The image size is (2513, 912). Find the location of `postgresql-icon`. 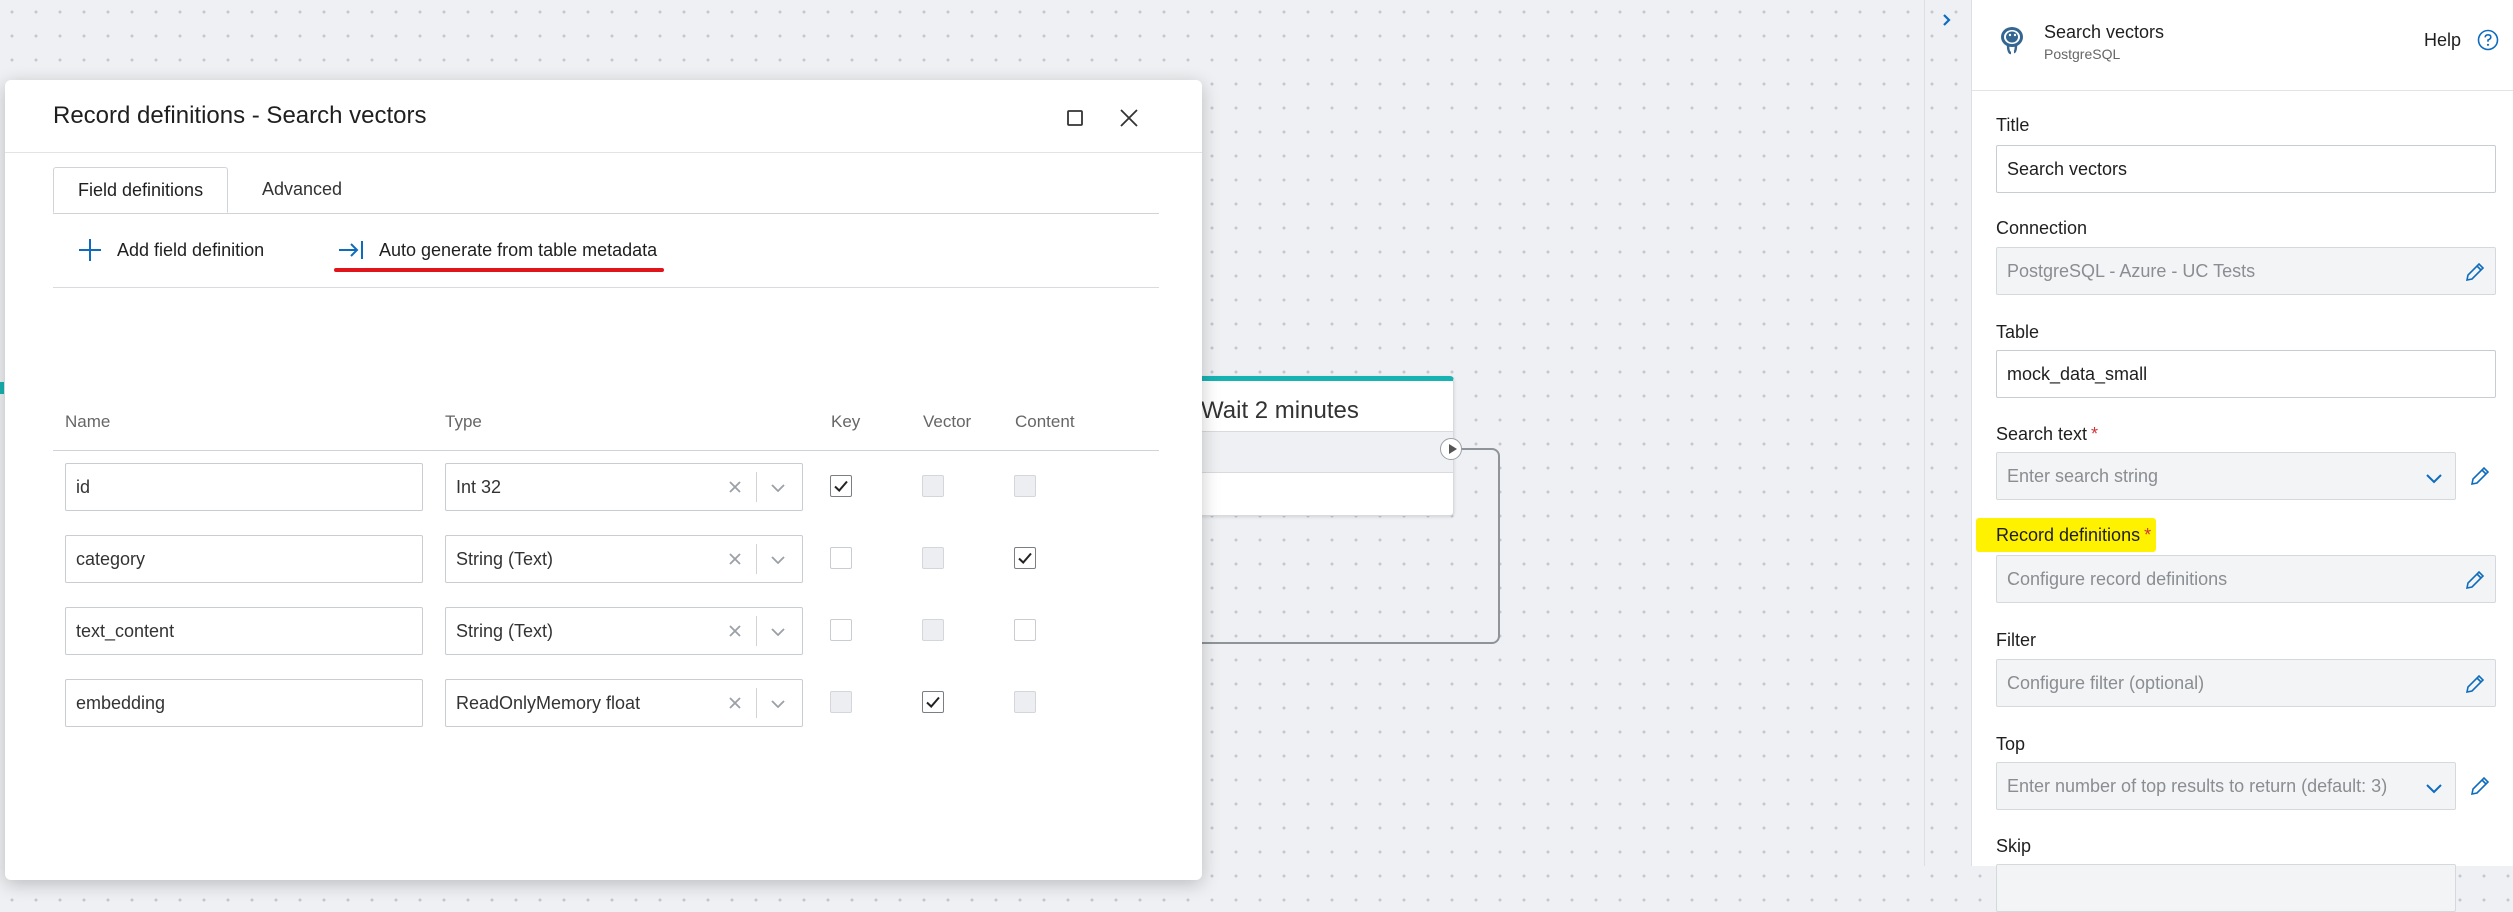

postgresql-icon is located at coordinates (2012, 40).